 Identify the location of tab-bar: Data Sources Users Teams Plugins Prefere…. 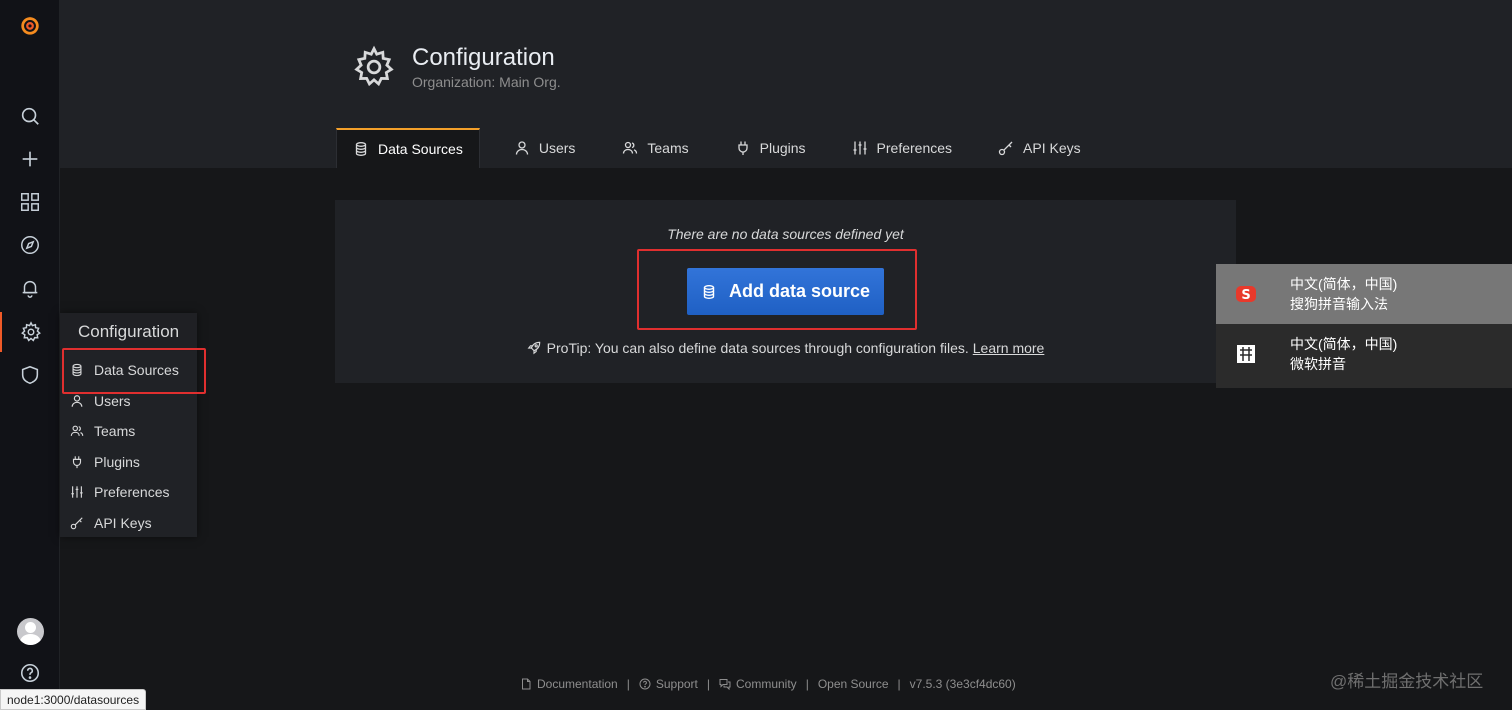
(716, 148).